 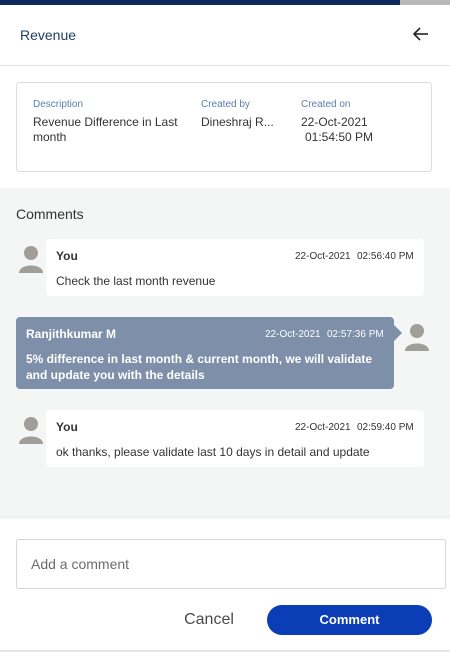 I want to click on comment-author: Ranjithkumar M, so click(x=71, y=334).